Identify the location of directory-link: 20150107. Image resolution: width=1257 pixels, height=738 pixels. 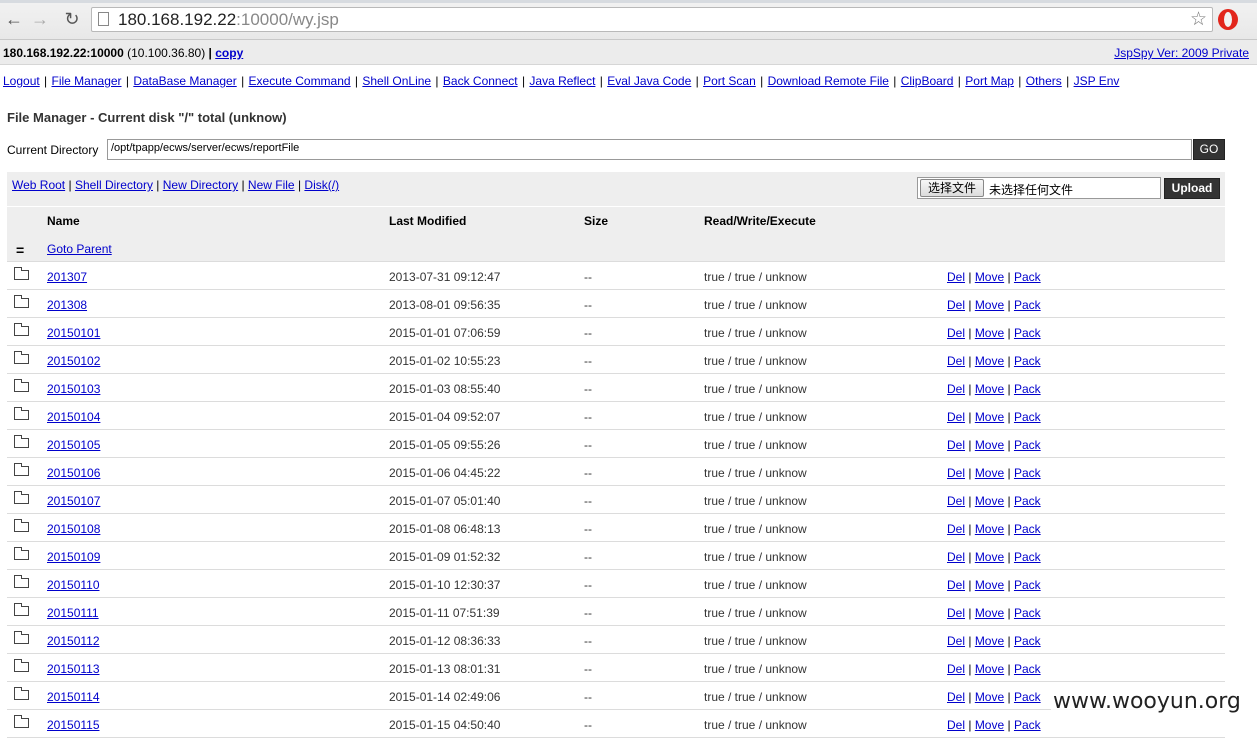
(73, 501).